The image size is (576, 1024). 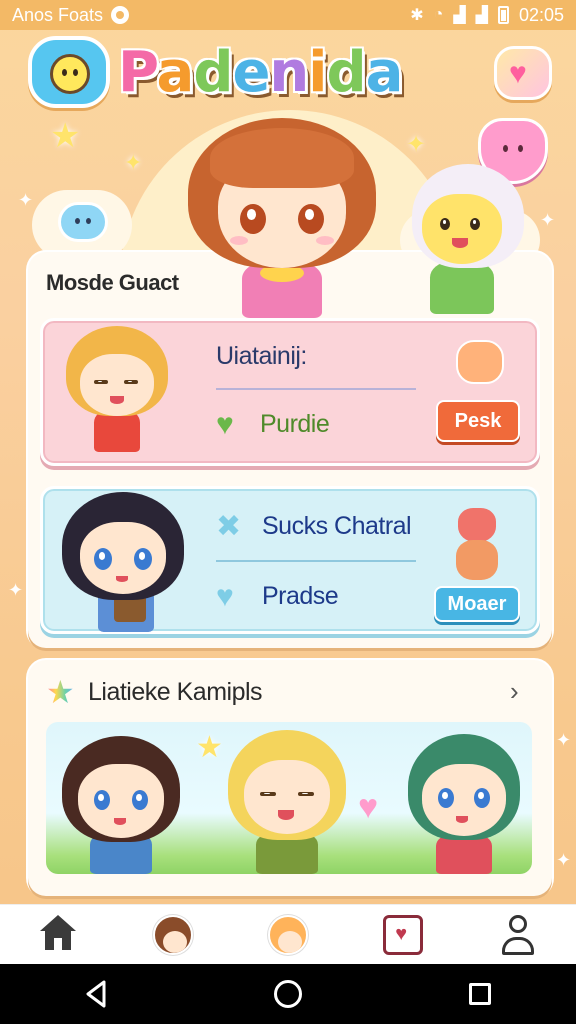 I want to click on bluetooth-icon: ✱, so click(x=417, y=15).